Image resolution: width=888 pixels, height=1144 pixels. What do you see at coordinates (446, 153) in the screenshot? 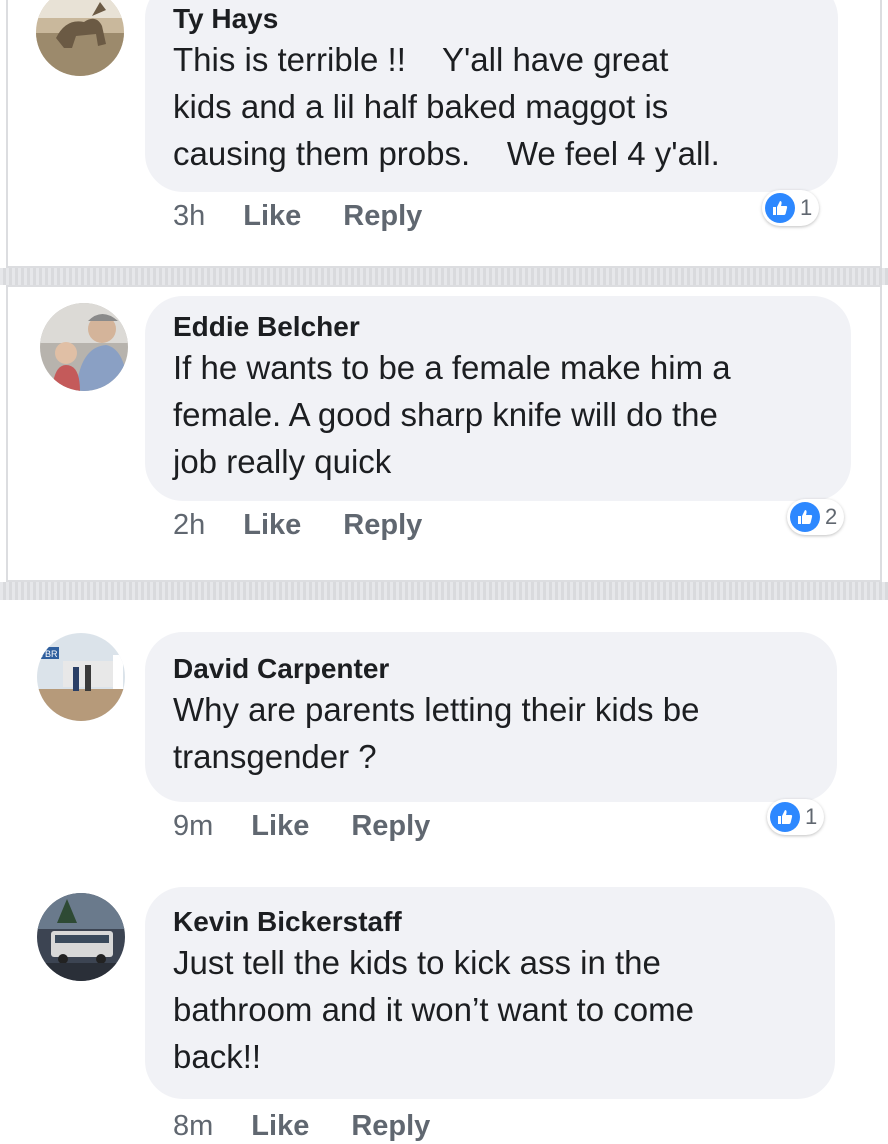
I see `comment-line: causing them probs. We feel 4 y'all.` at bounding box center [446, 153].